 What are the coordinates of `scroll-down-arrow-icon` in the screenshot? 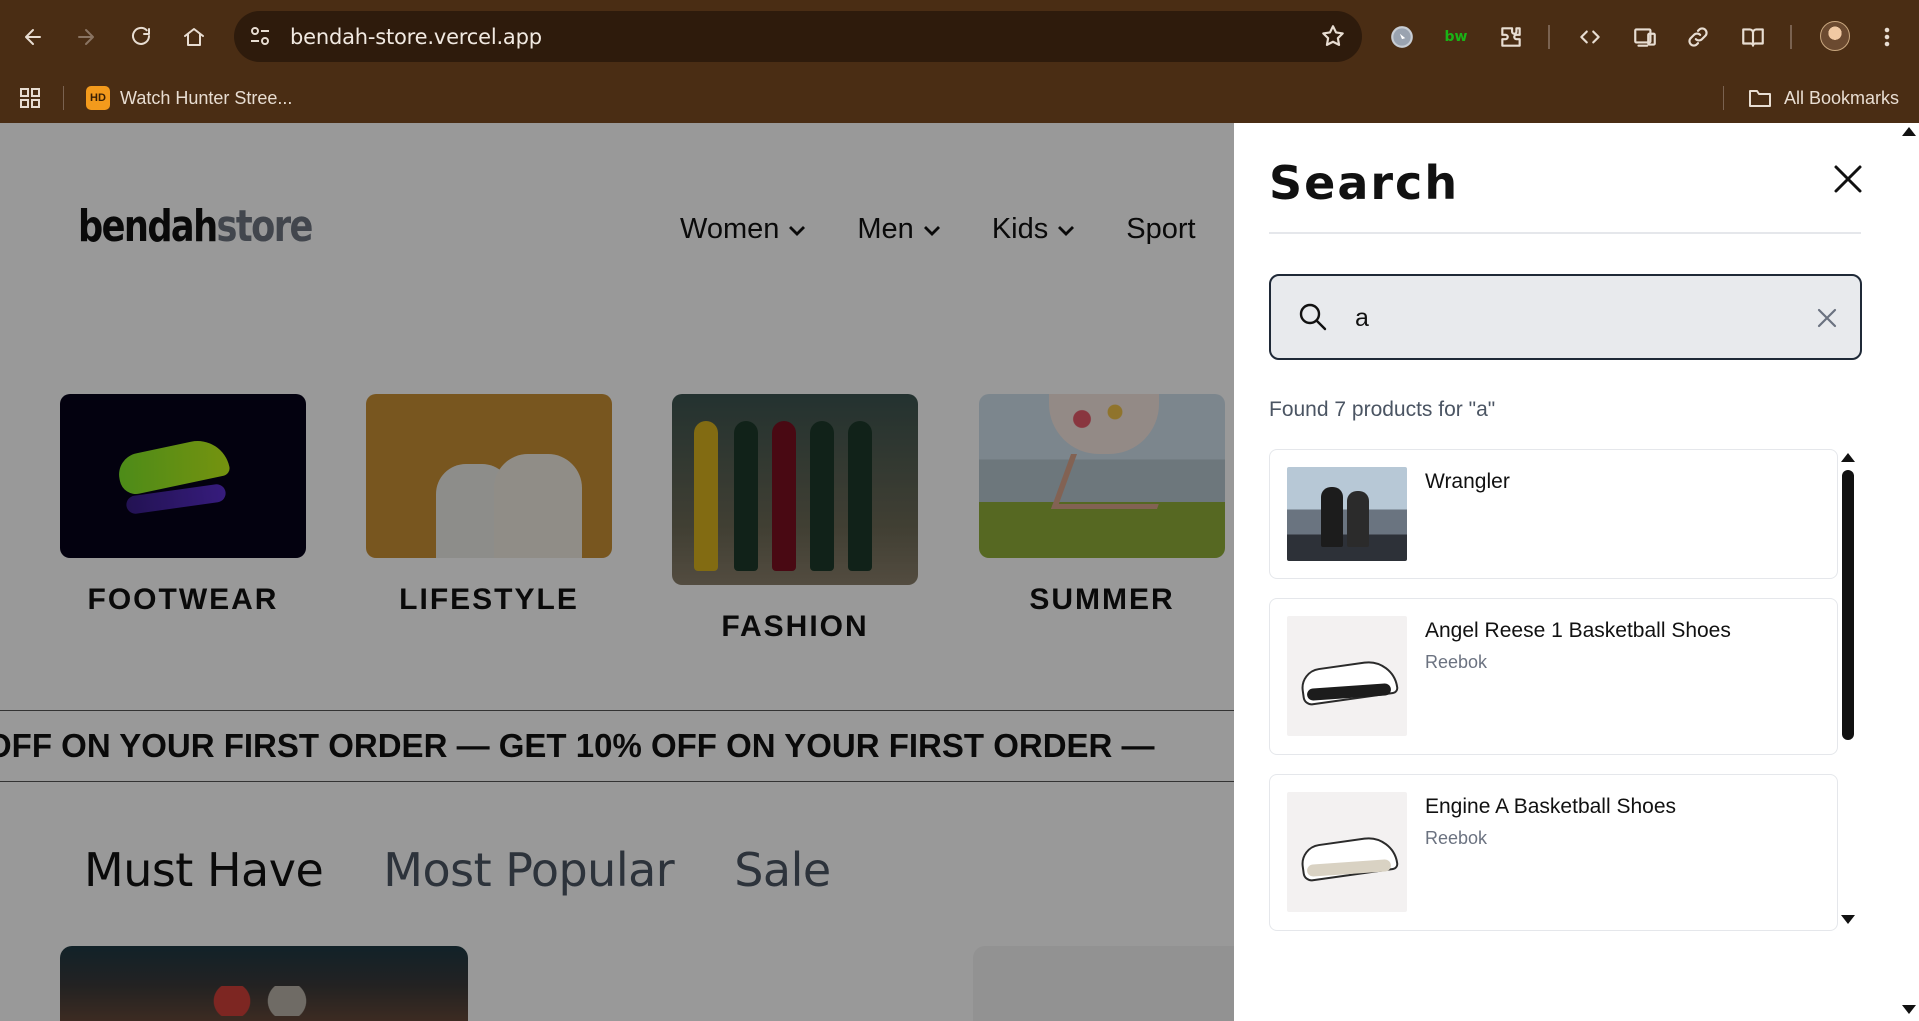 It's located at (1848, 919).